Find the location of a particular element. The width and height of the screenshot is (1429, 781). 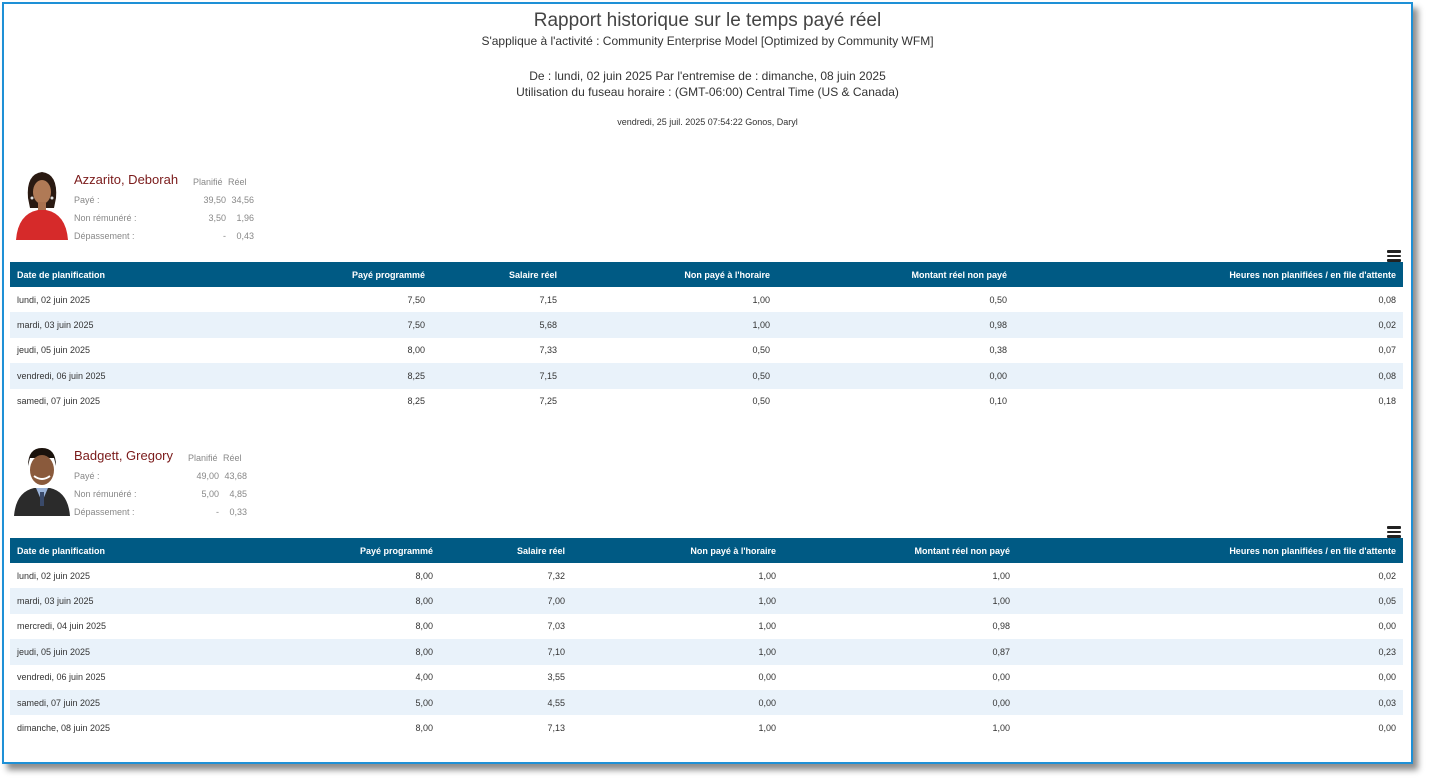

table-cell: 3,55 is located at coordinates (556, 677).